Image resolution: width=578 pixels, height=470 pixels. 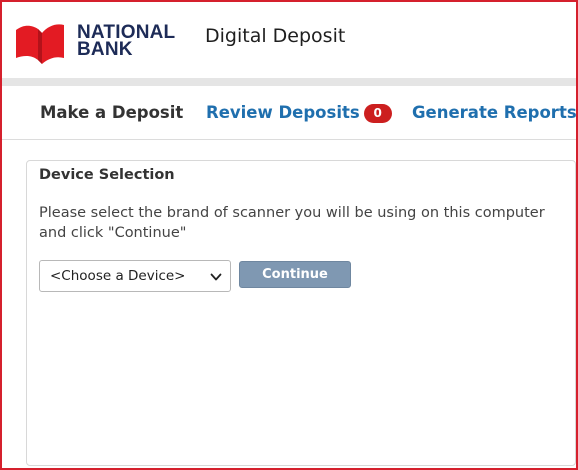 What do you see at coordinates (105, 49) in the screenshot?
I see `logo-line-bank: BANK` at bounding box center [105, 49].